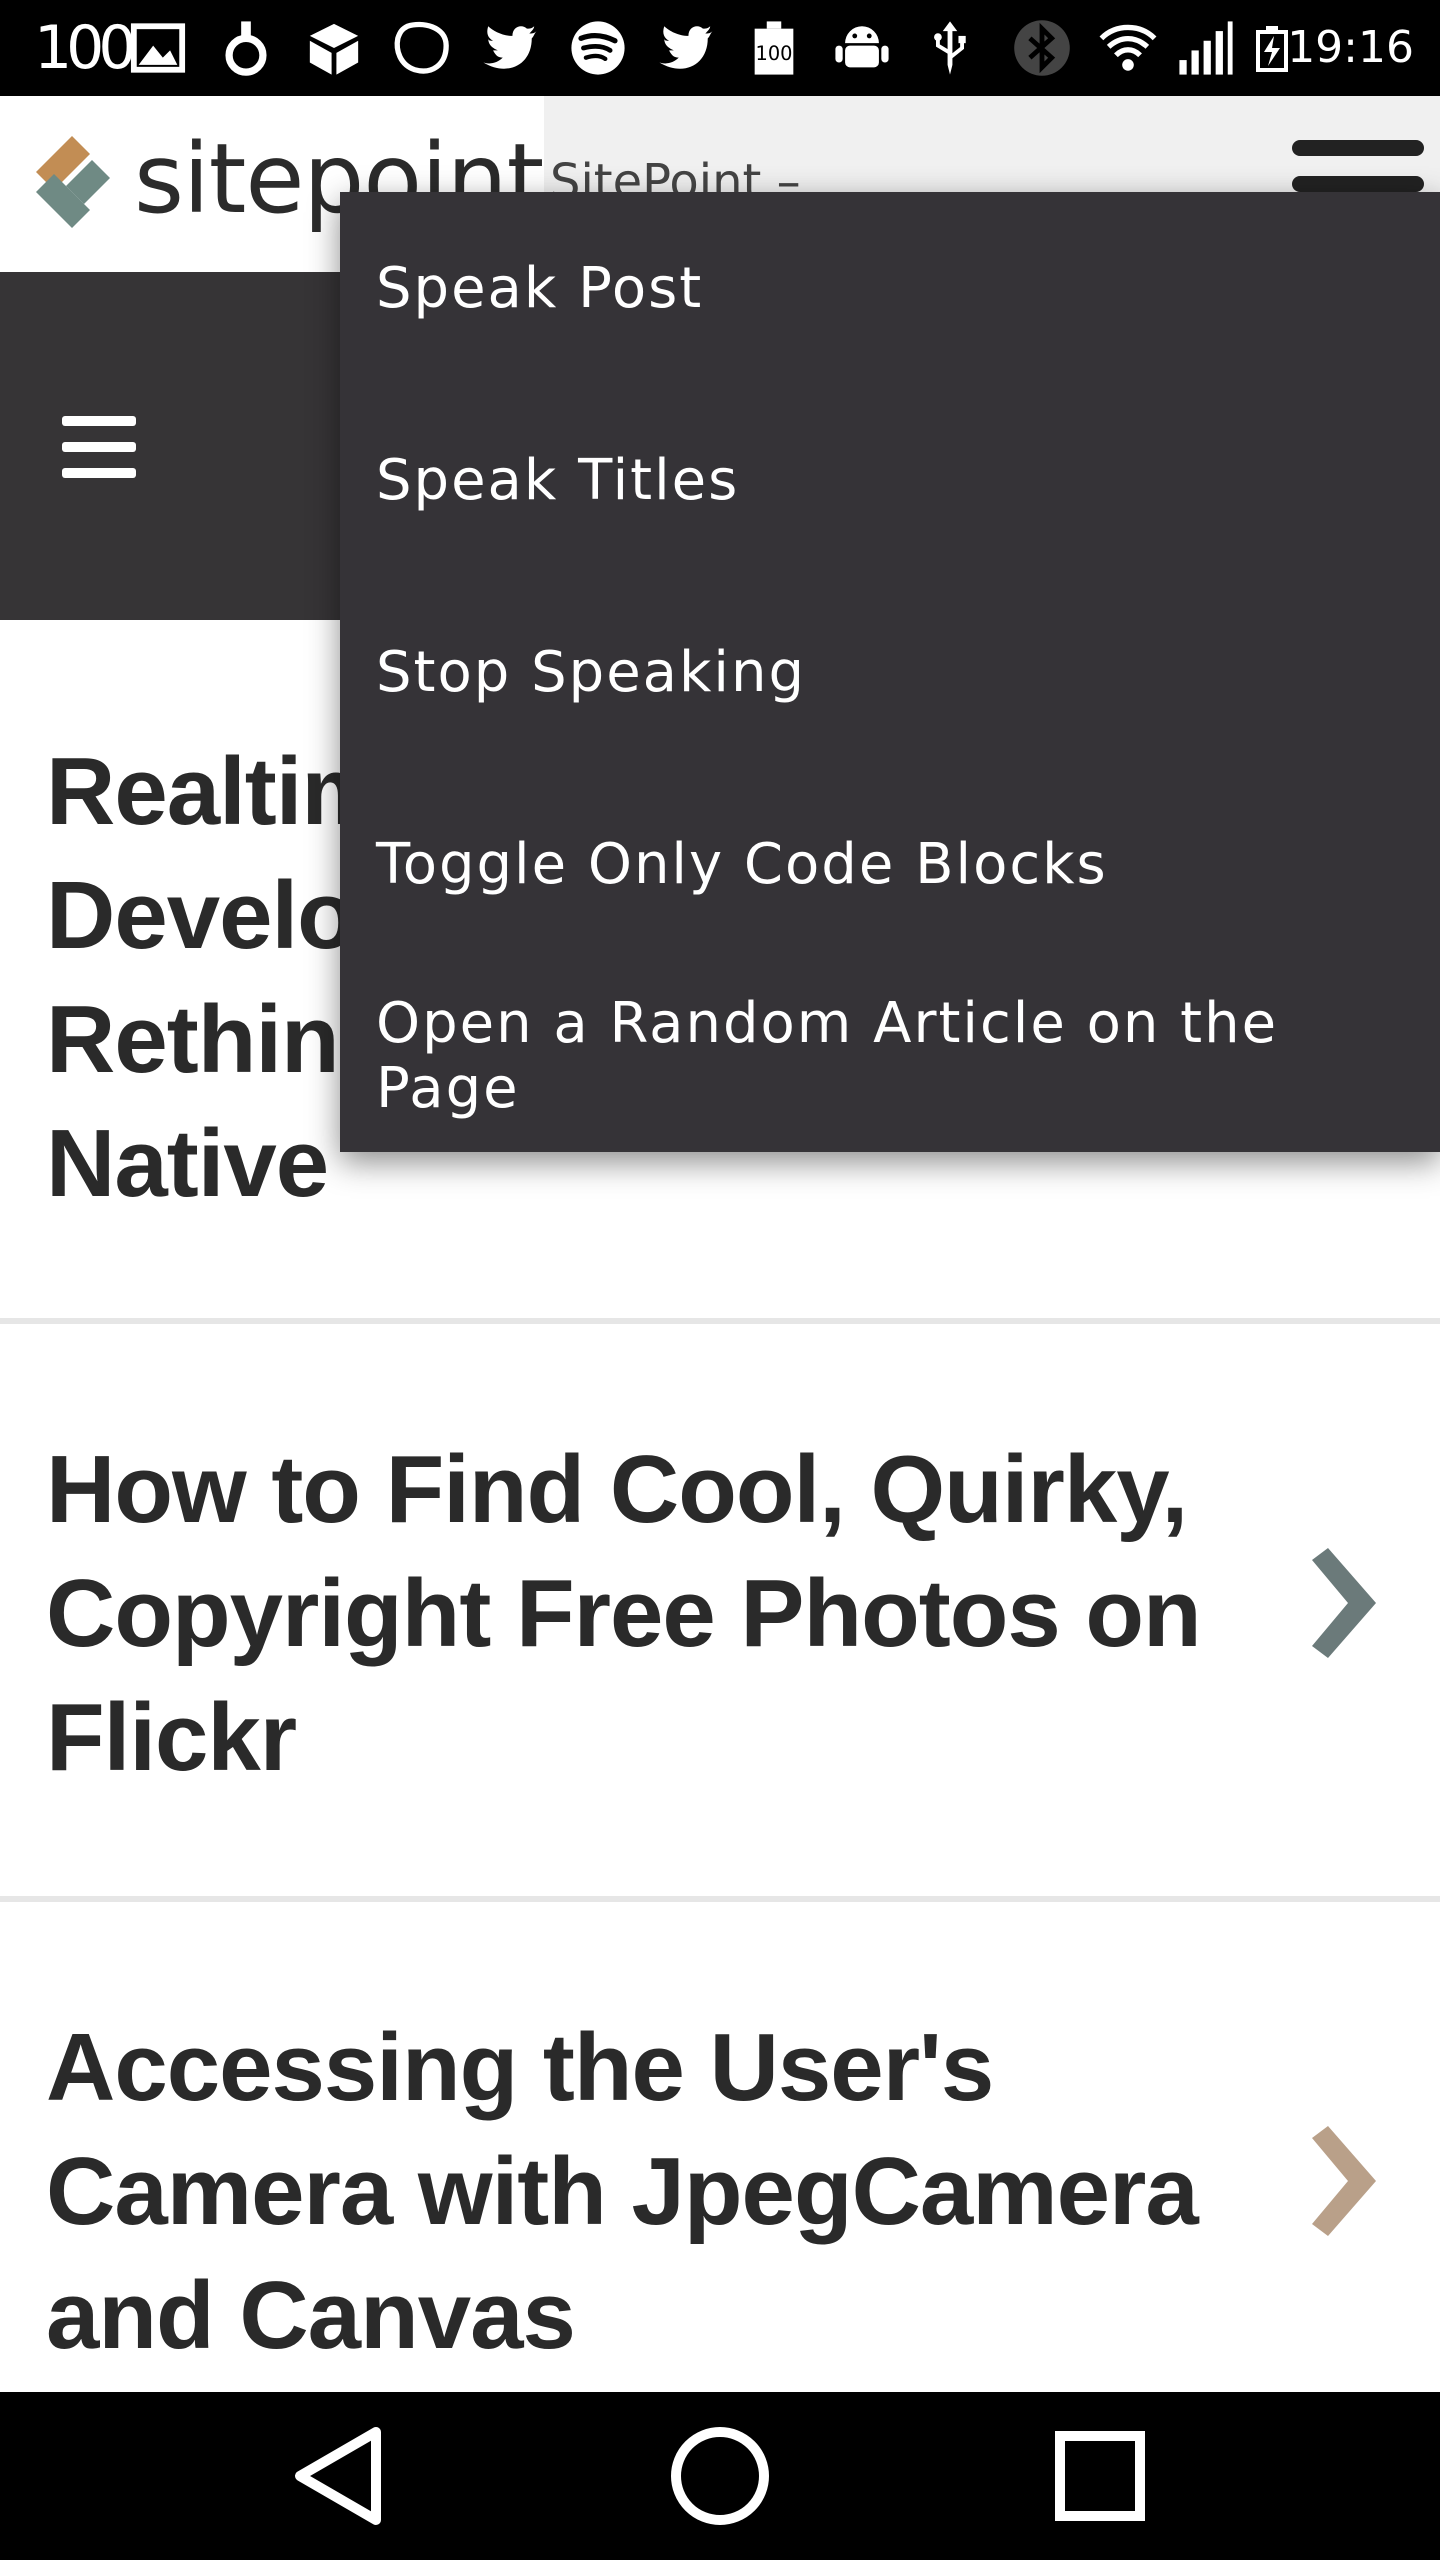  I want to click on home-icon, so click(720, 2476).